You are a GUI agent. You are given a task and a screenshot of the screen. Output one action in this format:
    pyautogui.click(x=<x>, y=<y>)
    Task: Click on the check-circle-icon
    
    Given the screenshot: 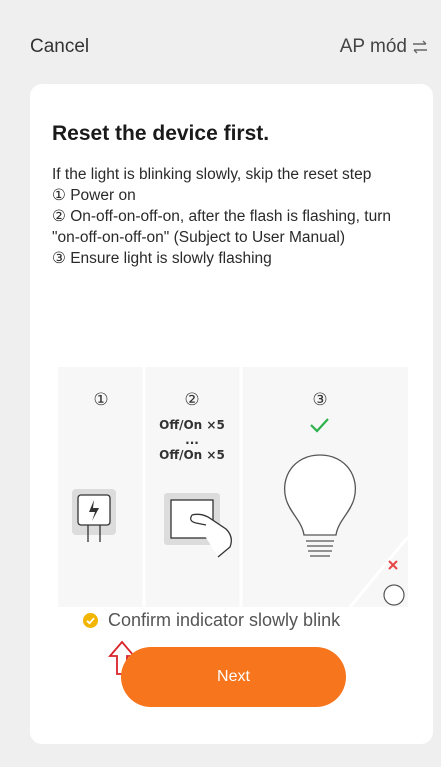 What is the action you would take?
    pyautogui.click(x=90, y=620)
    